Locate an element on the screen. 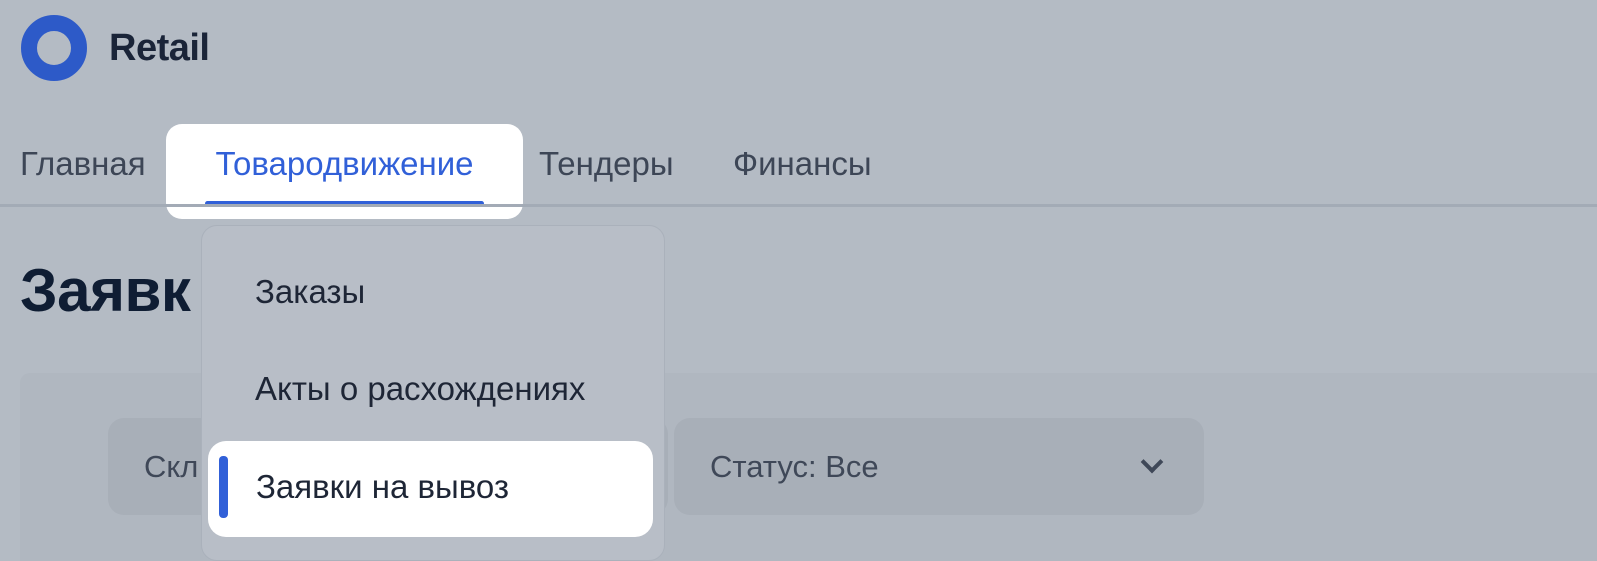  nav-item-home: Главная is located at coordinates (83, 164).